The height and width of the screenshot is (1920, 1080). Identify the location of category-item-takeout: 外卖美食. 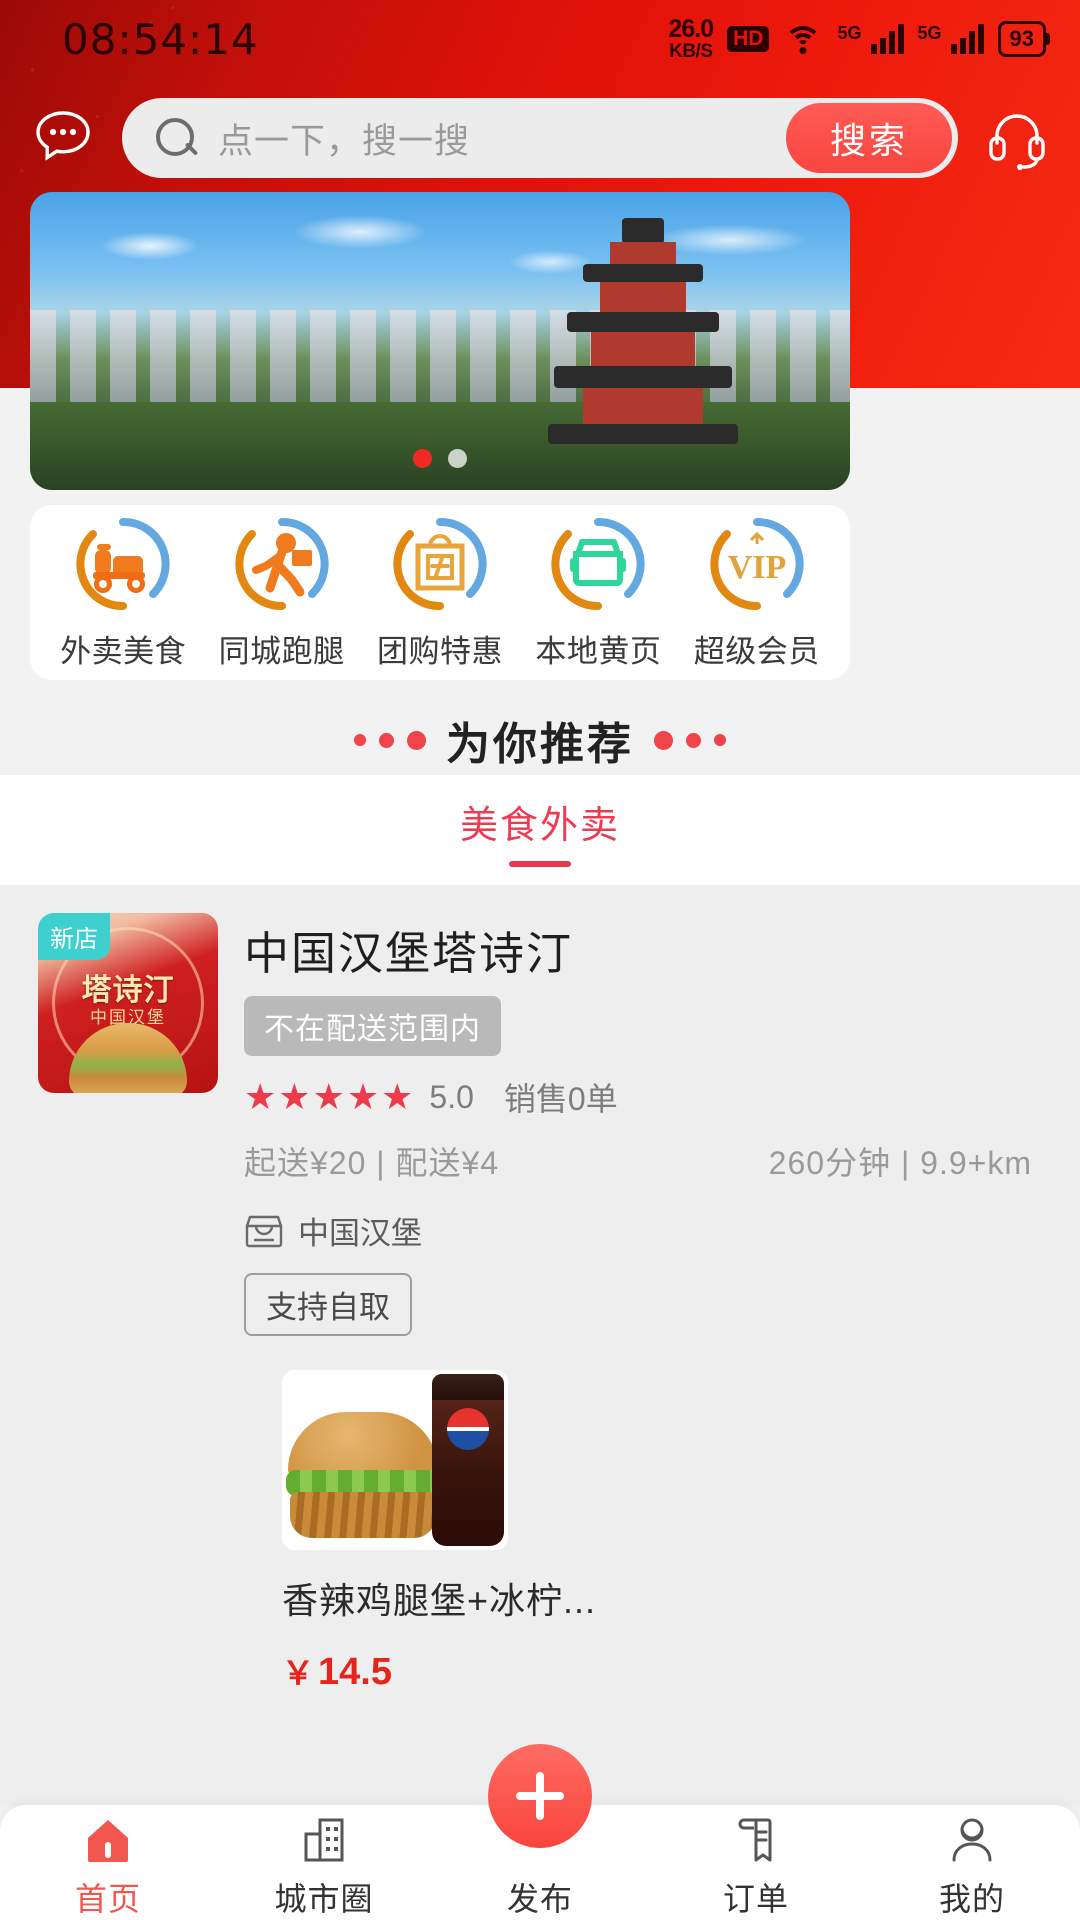
(123, 592).